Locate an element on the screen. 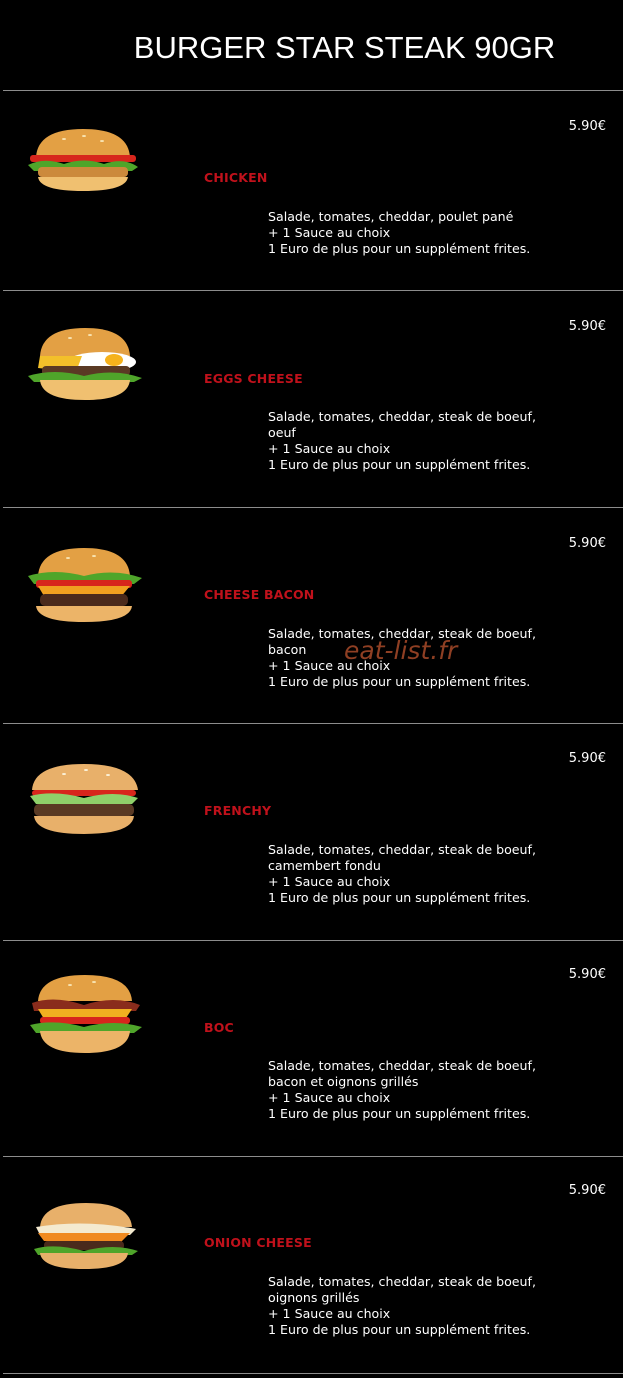  bacon-burger-image is located at coordinates (85, 585).